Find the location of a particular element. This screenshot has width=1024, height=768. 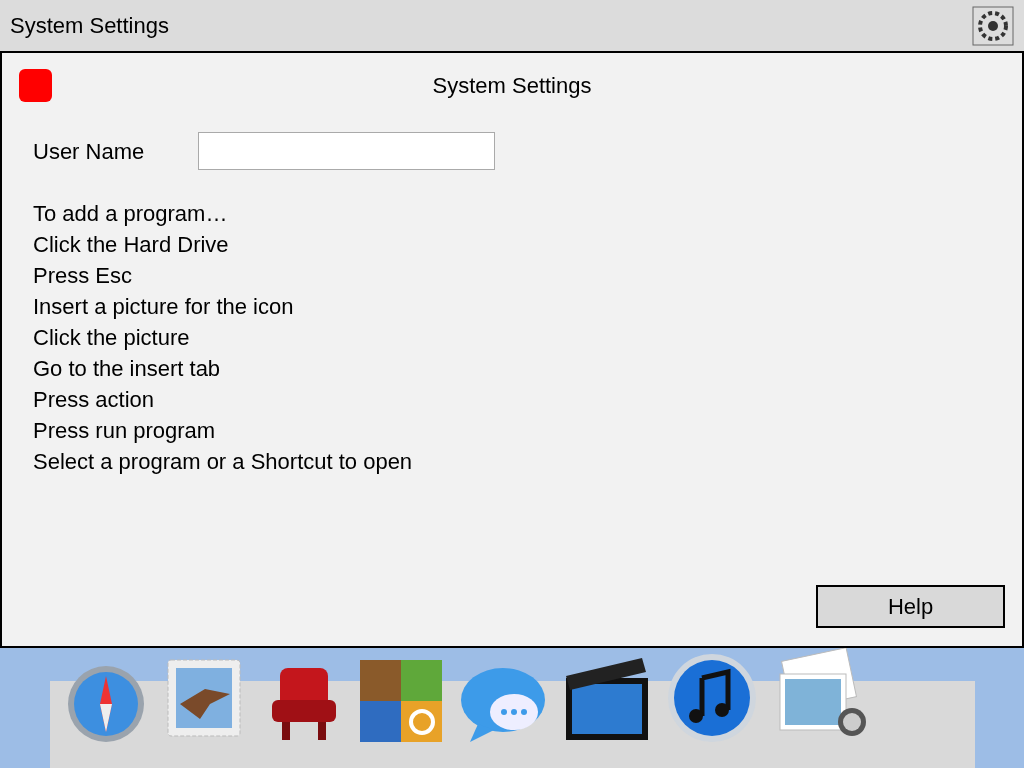

instruction-line: Insert a picture for the icon is located at coordinates (164, 307).